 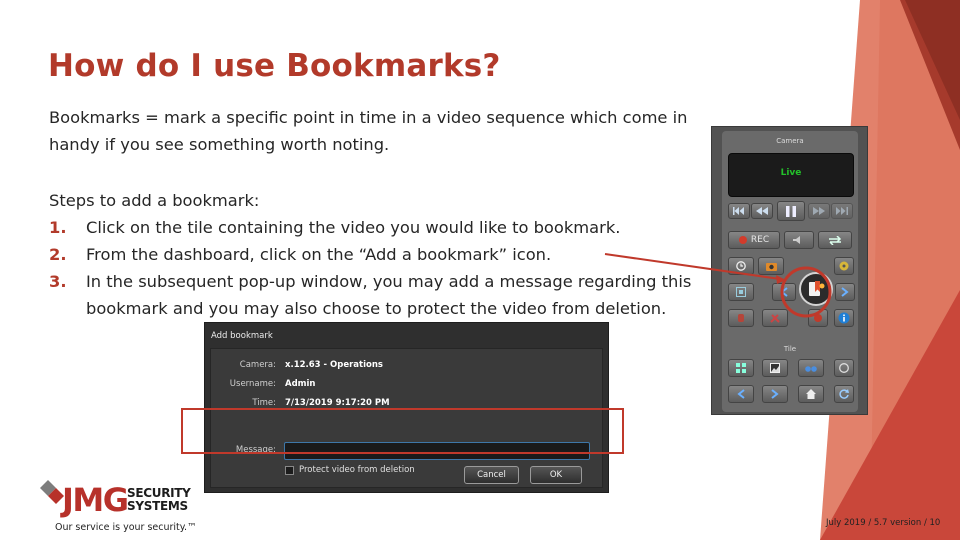 I want to click on record-icon, so click(x=742, y=240).